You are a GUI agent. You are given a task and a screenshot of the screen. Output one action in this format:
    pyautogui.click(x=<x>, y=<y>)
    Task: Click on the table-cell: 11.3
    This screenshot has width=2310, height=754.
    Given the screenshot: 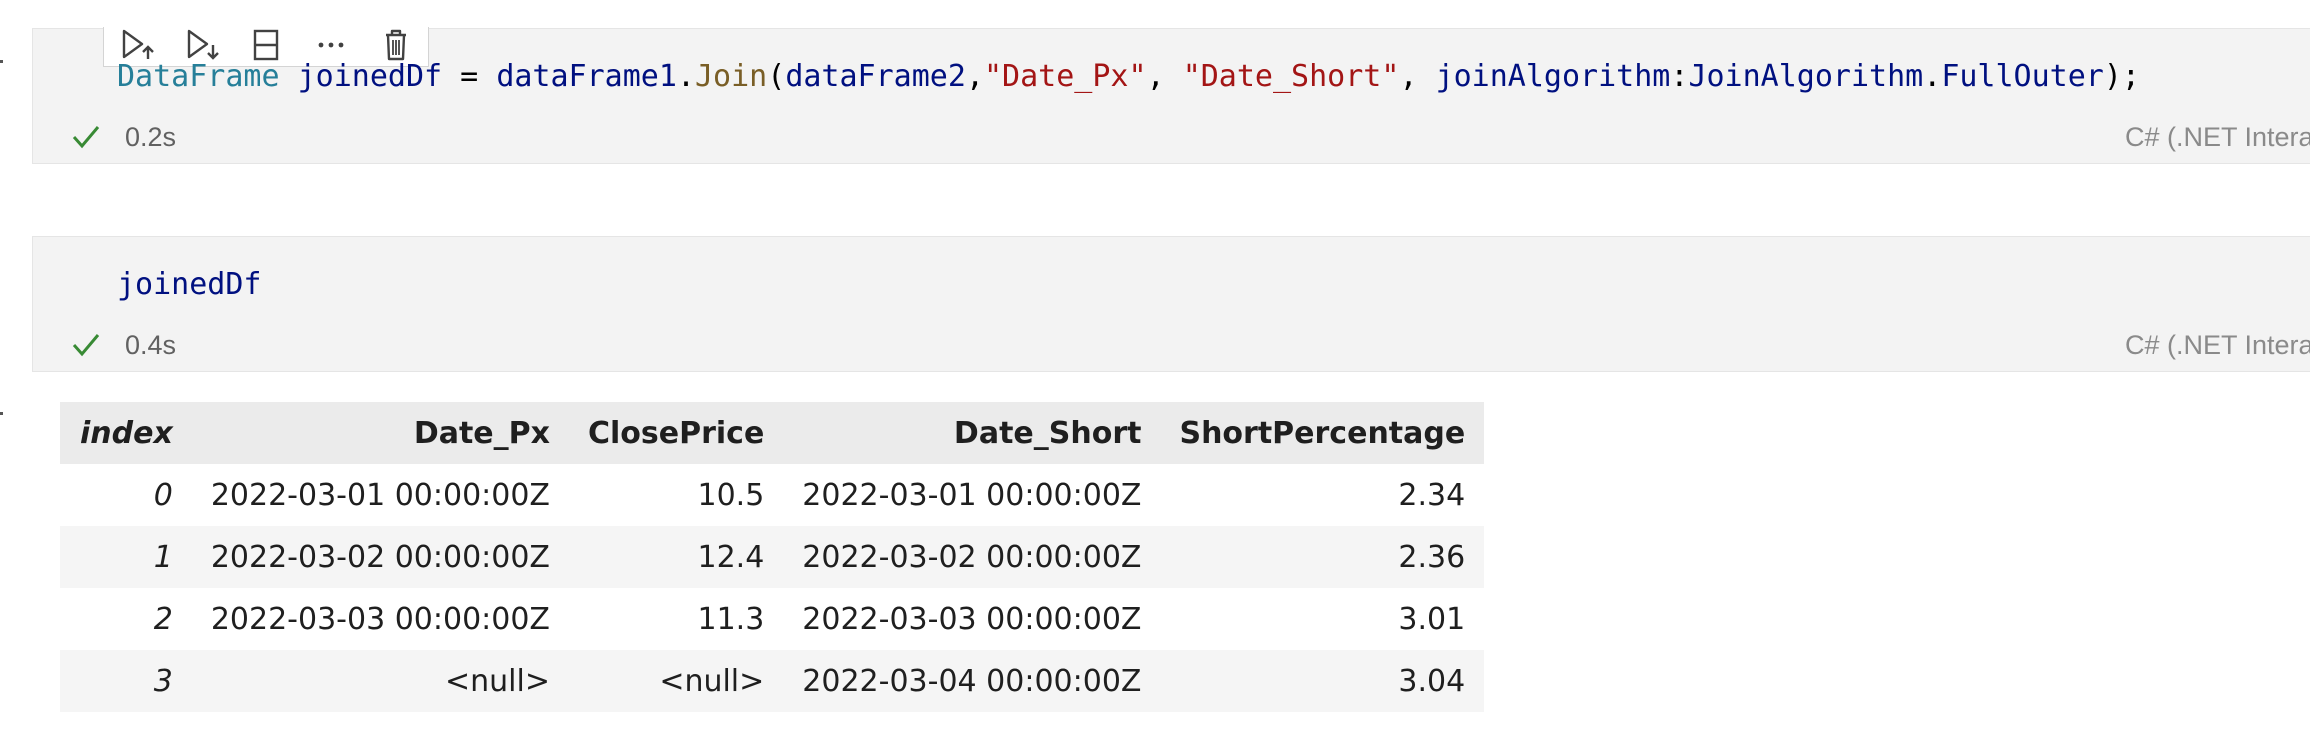 What is the action you would take?
    pyautogui.click(x=731, y=619)
    